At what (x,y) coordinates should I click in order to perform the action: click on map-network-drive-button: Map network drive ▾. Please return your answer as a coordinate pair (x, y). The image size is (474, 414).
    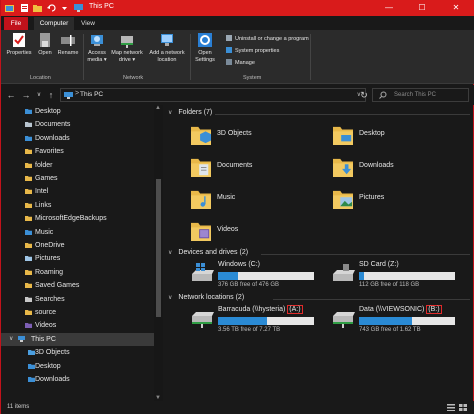
    Looking at the image, I should click on (127, 48).